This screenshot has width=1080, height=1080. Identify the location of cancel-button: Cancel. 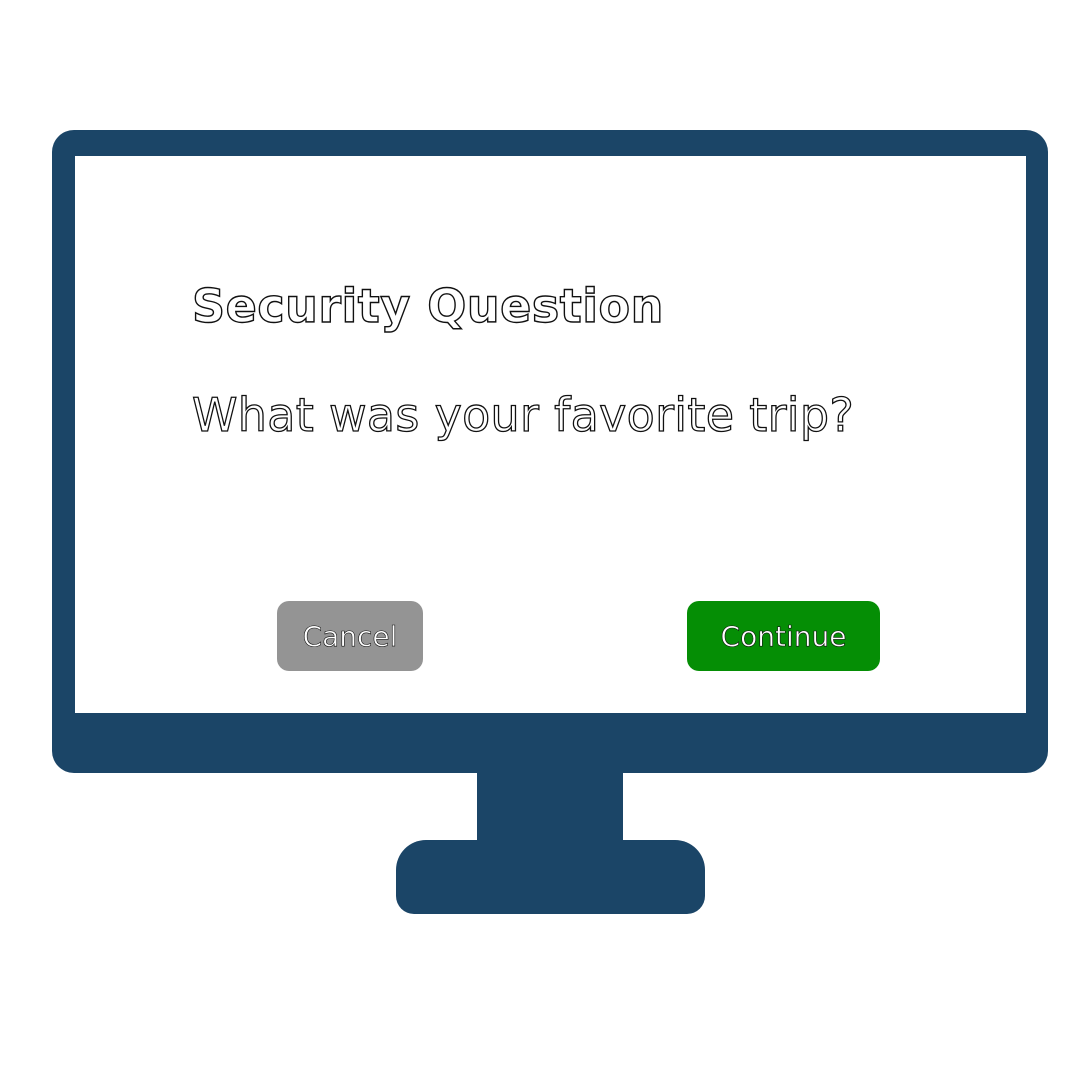
(350, 636).